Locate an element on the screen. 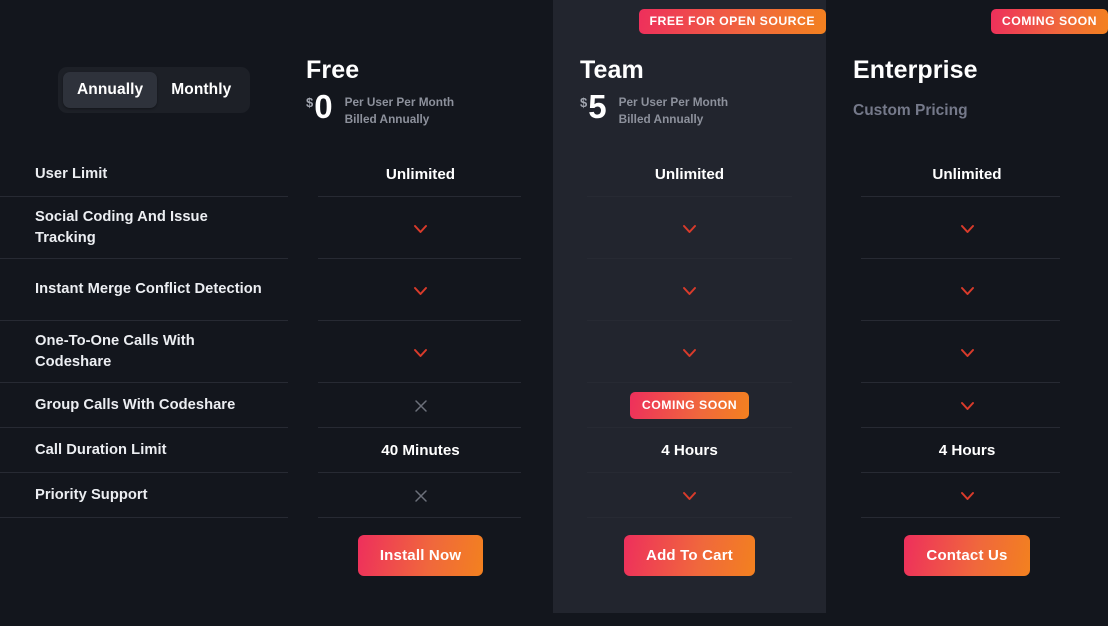 Image resolution: width=1108 pixels, height=626 pixels. cta-wrap-enterprise: Contact Us is located at coordinates (967, 555).